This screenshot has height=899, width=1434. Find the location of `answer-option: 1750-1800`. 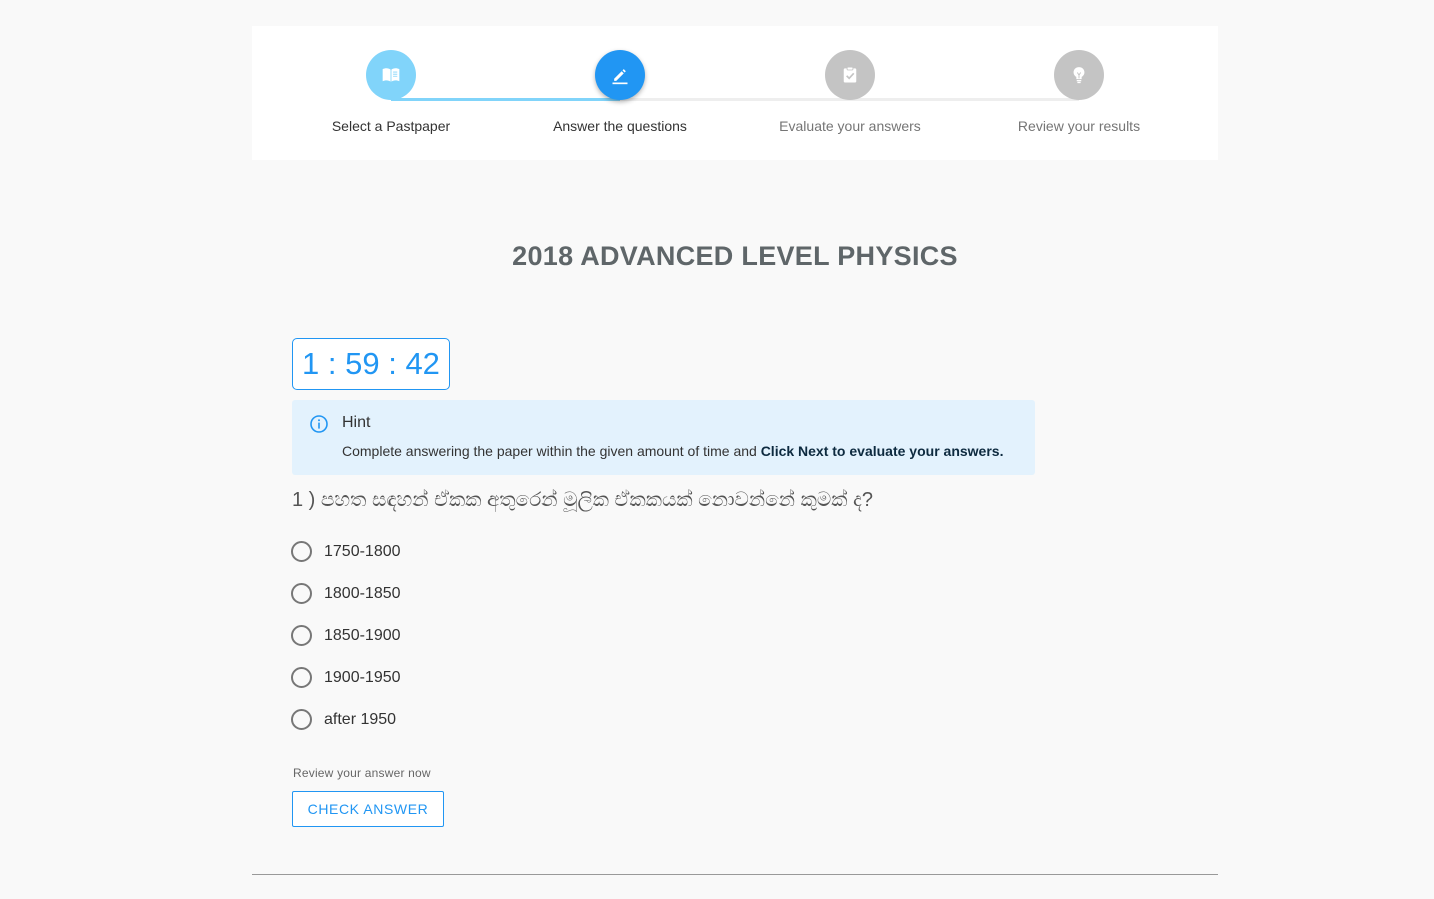

answer-option: 1750-1800 is located at coordinates (346, 551).